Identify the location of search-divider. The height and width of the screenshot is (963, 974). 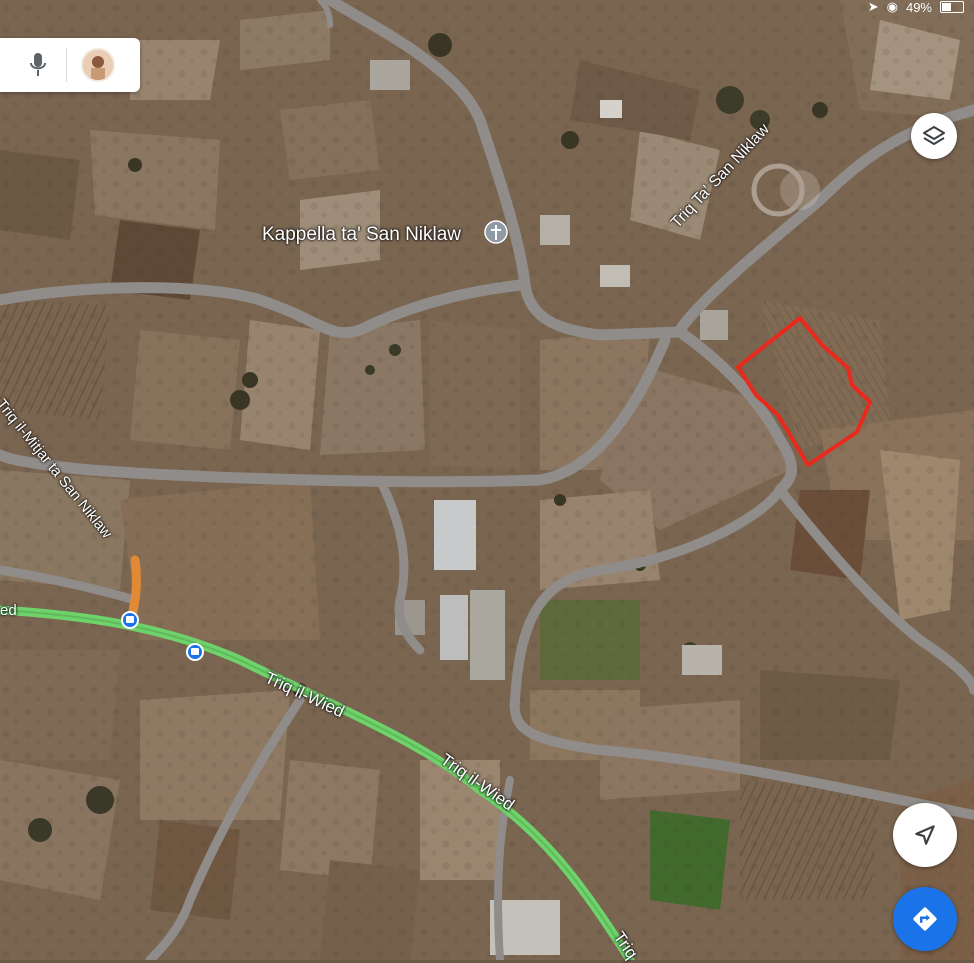
(66, 65).